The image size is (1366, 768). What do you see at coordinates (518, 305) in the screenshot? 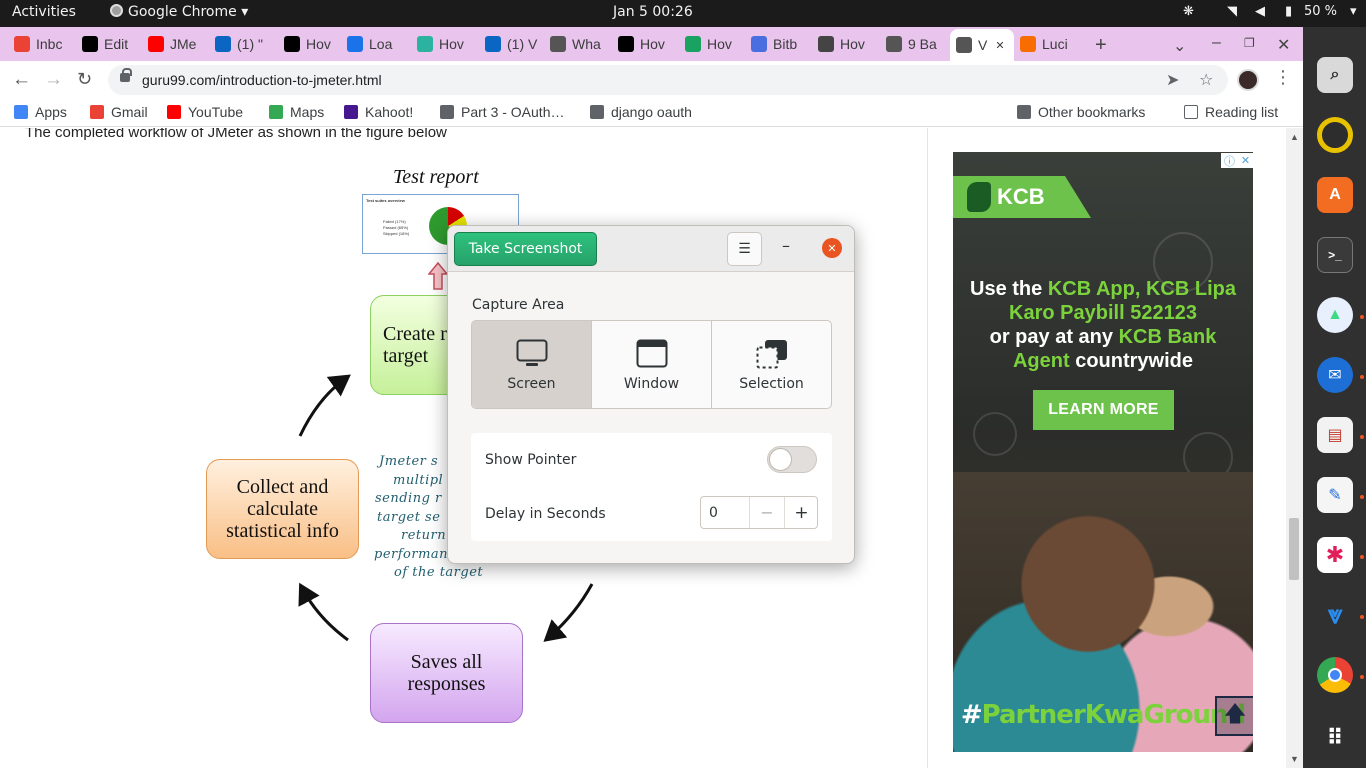
I see `capture-area-label: Capture Area` at bounding box center [518, 305].